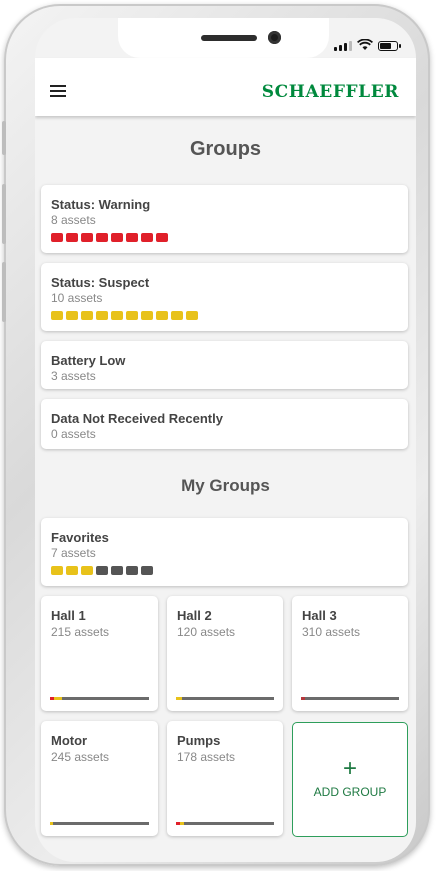  What do you see at coordinates (229, 38) in the screenshot?
I see `speaker-grille` at bounding box center [229, 38].